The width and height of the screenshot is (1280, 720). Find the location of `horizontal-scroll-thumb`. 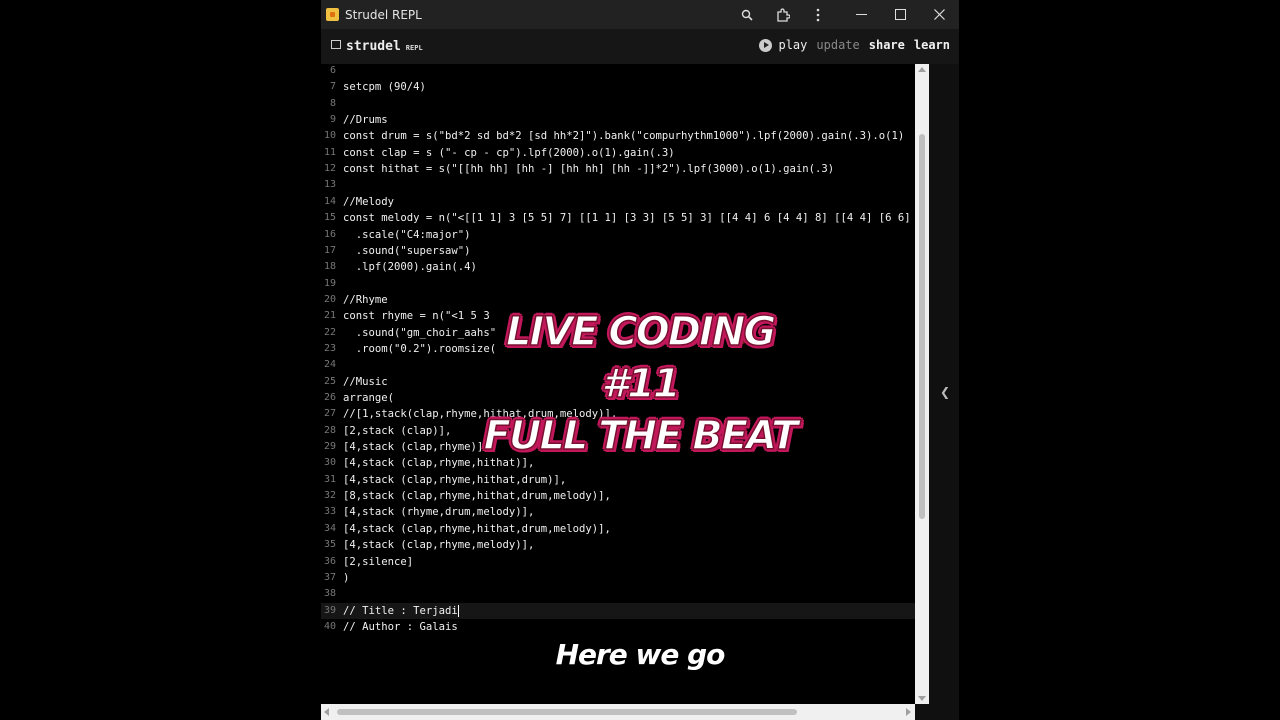

horizontal-scroll-thumb is located at coordinates (567, 712).